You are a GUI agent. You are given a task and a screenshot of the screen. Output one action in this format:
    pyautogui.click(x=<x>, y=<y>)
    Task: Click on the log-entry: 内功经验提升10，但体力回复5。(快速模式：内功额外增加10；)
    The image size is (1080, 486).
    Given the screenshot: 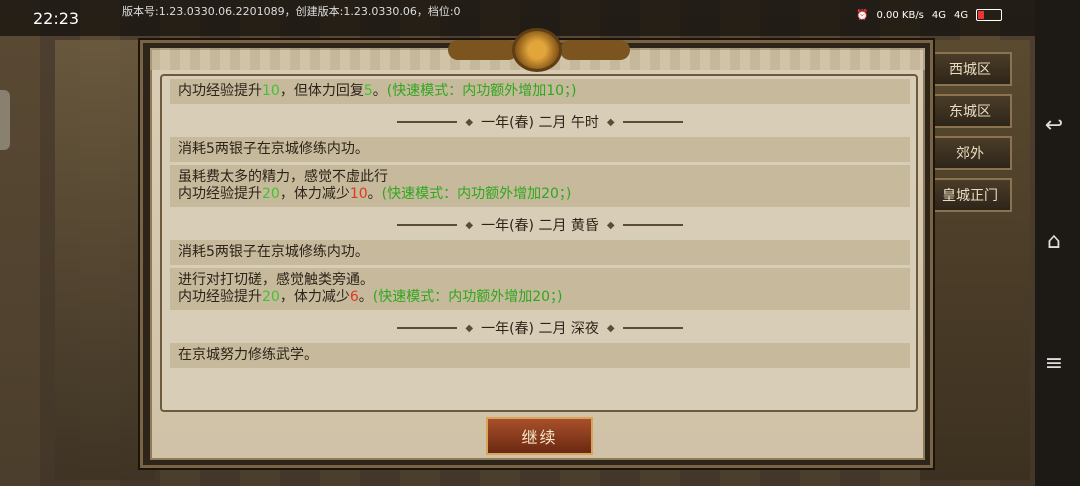 What is the action you would take?
    pyautogui.click(x=540, y=91)
    